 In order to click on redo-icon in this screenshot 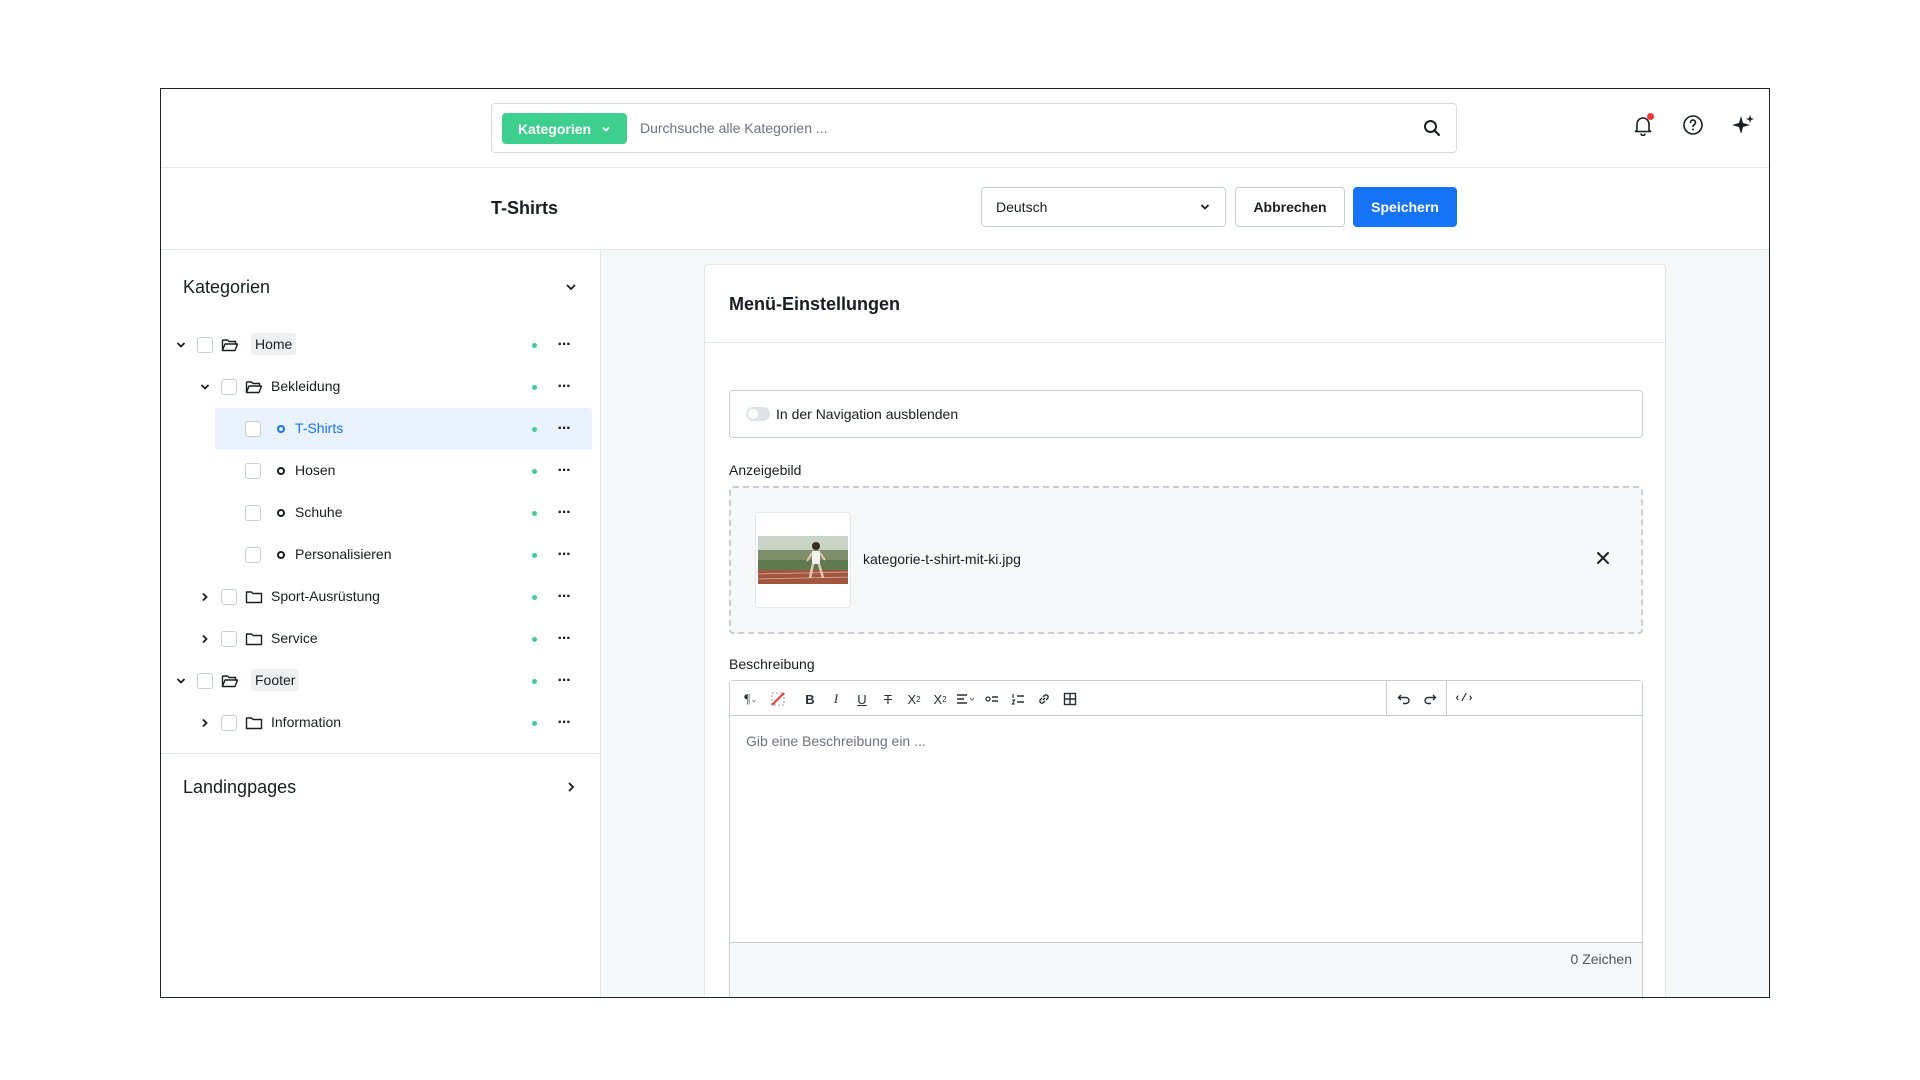, I will do `click(1430, 699)`.